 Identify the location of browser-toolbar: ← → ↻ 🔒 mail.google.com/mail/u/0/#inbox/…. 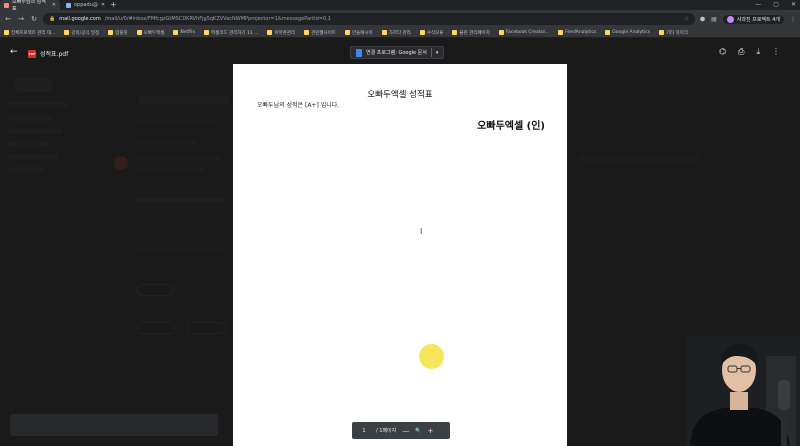
(400, 19).